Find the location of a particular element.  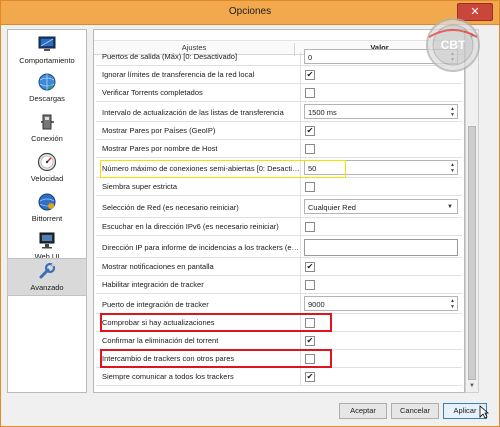

peers-hostname-checkbox is located at coordinates (310, 149).